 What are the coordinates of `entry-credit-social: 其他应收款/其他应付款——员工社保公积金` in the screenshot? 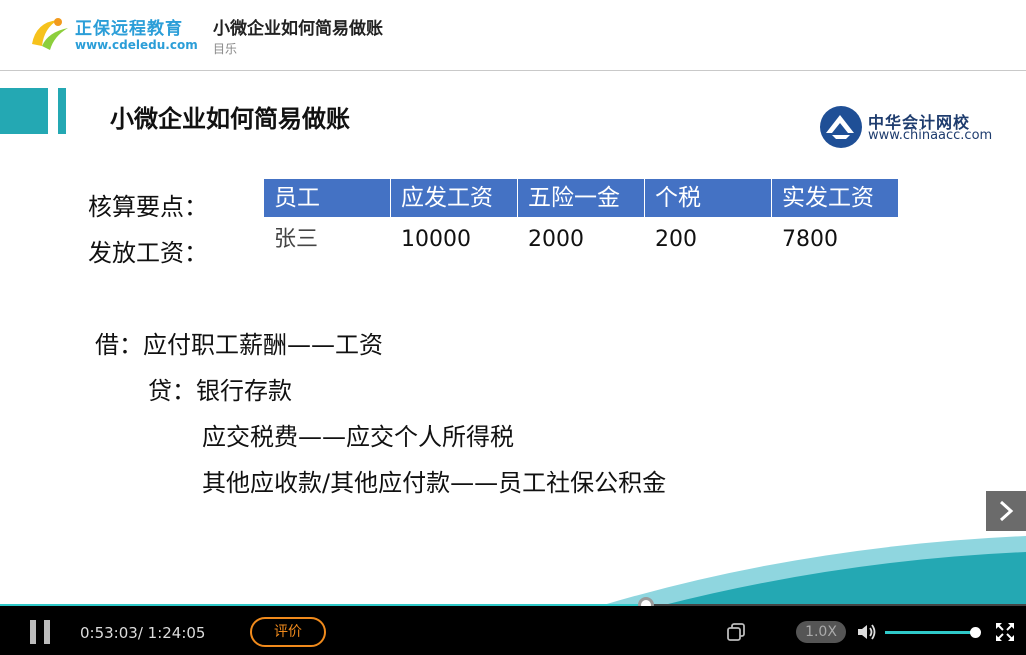 It's located at (434, 483).